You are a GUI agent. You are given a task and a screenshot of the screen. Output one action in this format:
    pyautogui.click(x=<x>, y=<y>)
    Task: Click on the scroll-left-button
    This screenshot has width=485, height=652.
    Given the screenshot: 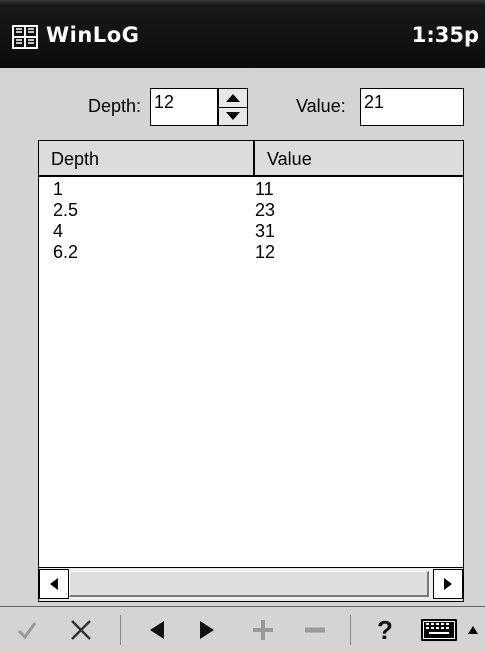 What is the action you would take?
    pyautogui.click(x=54, y=584)
    